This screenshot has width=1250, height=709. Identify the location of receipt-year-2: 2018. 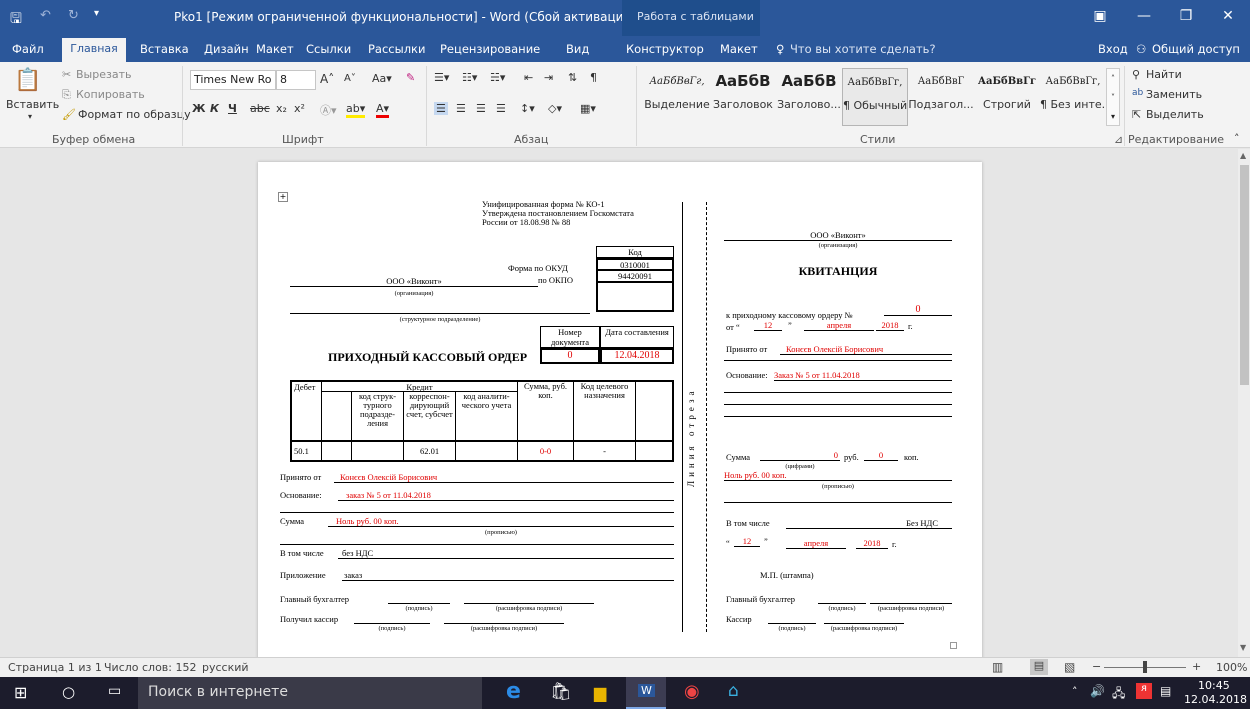
(872, 543).